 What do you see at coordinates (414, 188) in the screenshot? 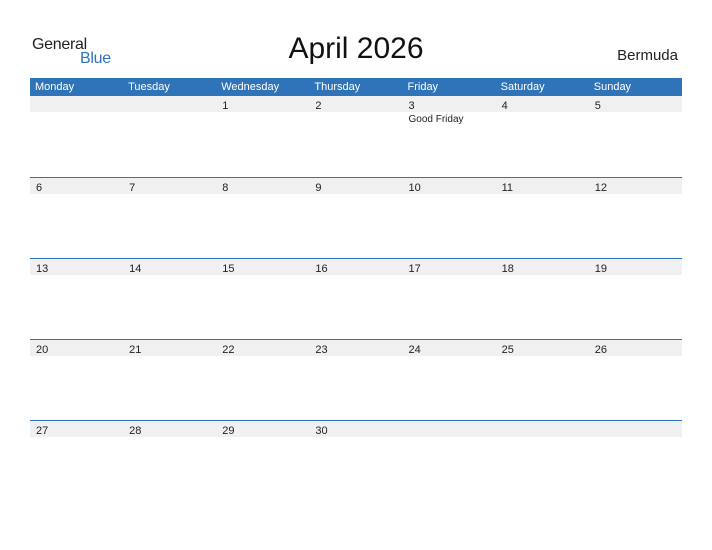
I see `day-number: 10` at bounding box center [414, 188].